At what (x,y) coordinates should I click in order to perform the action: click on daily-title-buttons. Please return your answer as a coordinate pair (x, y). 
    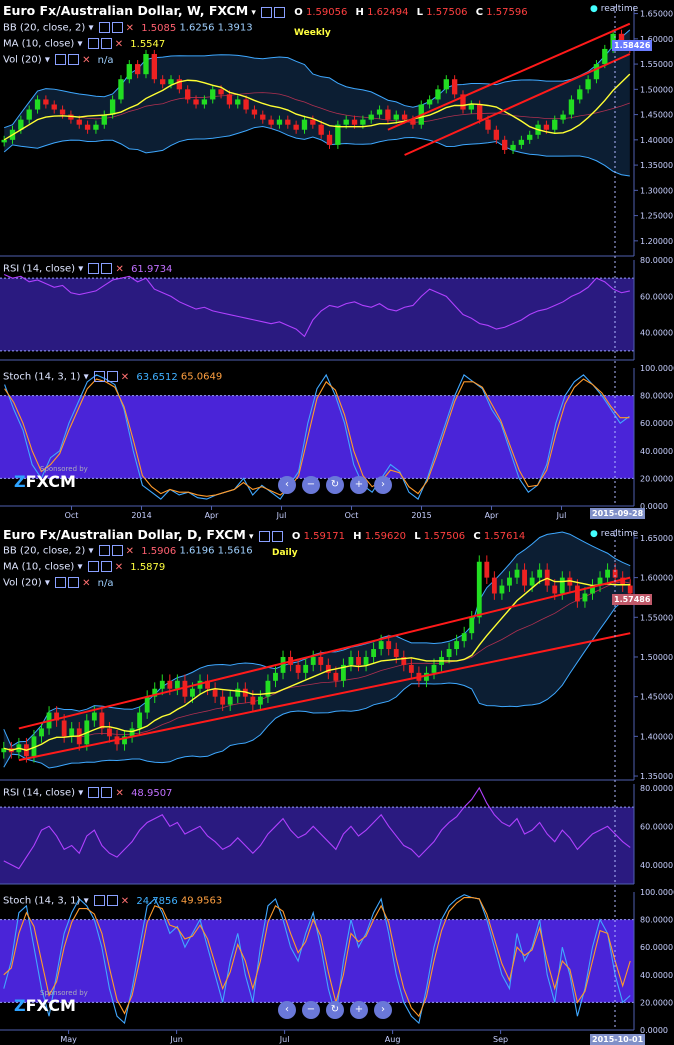
    Looking at the image, I should click on (270, 536).